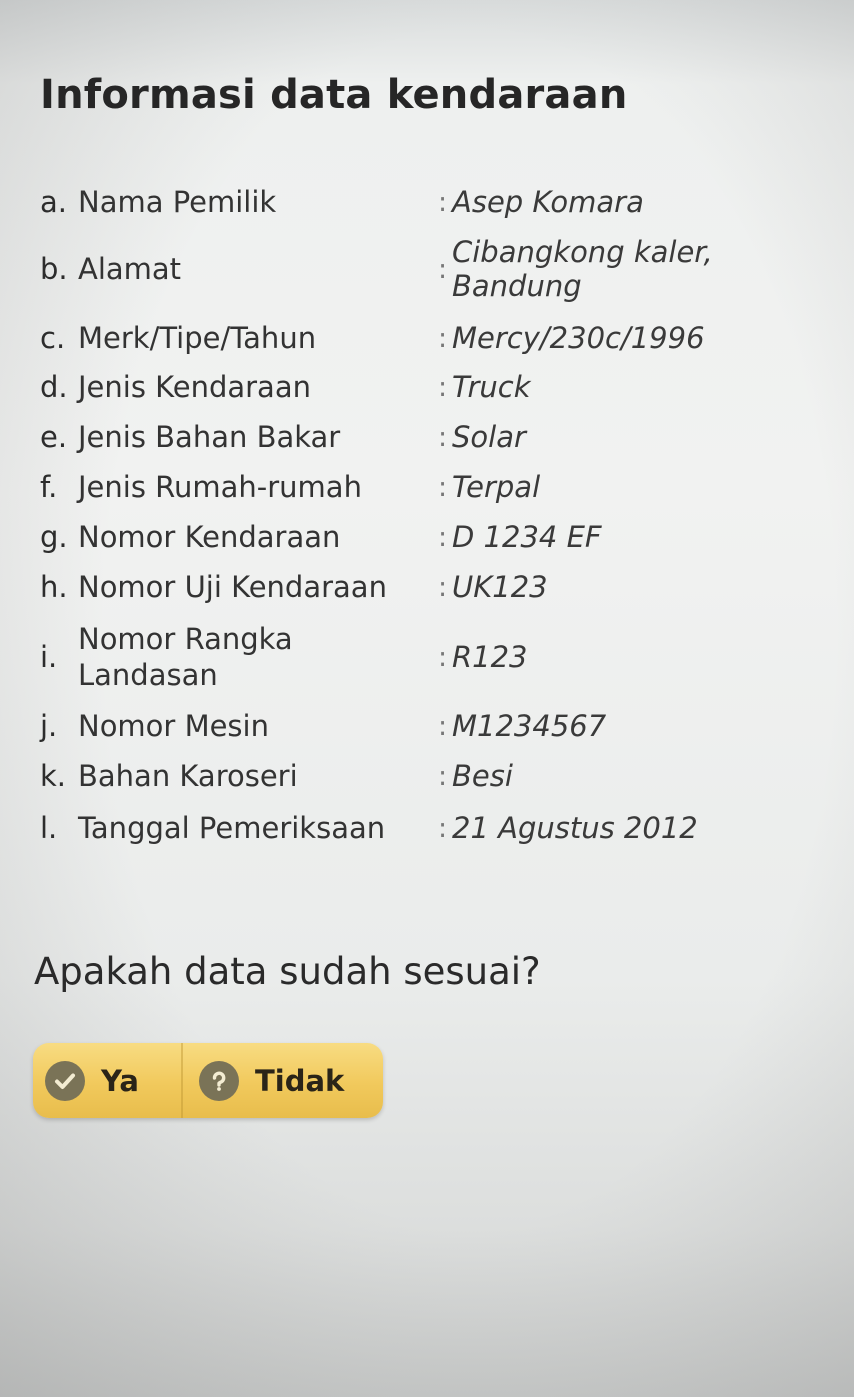 This screenshot has height=1397, width=854. What do you see at coordinates (232, 828) in the screenshot?
I see `row-label: Tanggal Pemeriksaan` at bounding box center [232, 828].